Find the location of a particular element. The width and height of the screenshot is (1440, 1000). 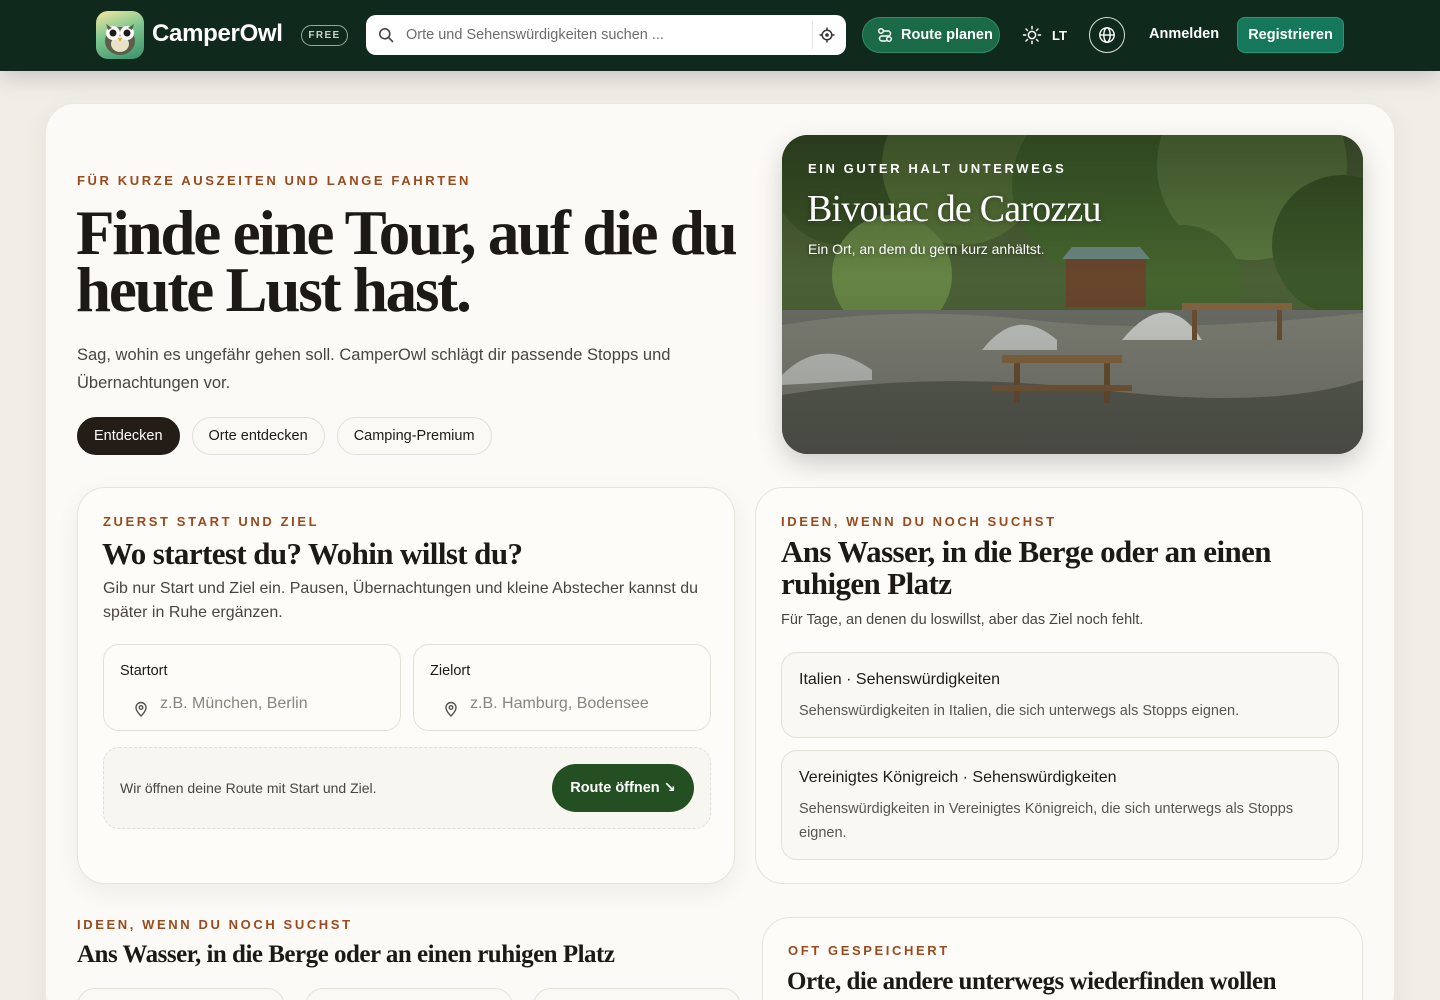

sun-icon is located at coordinates (1032, 35).